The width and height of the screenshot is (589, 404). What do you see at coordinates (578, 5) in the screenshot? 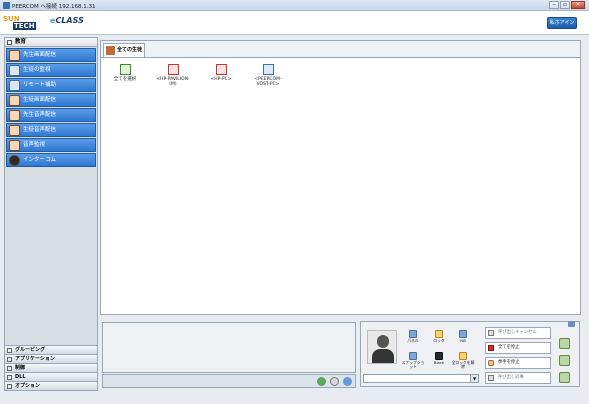
I see `close-button: ✕` at bounding box center [578, 5].